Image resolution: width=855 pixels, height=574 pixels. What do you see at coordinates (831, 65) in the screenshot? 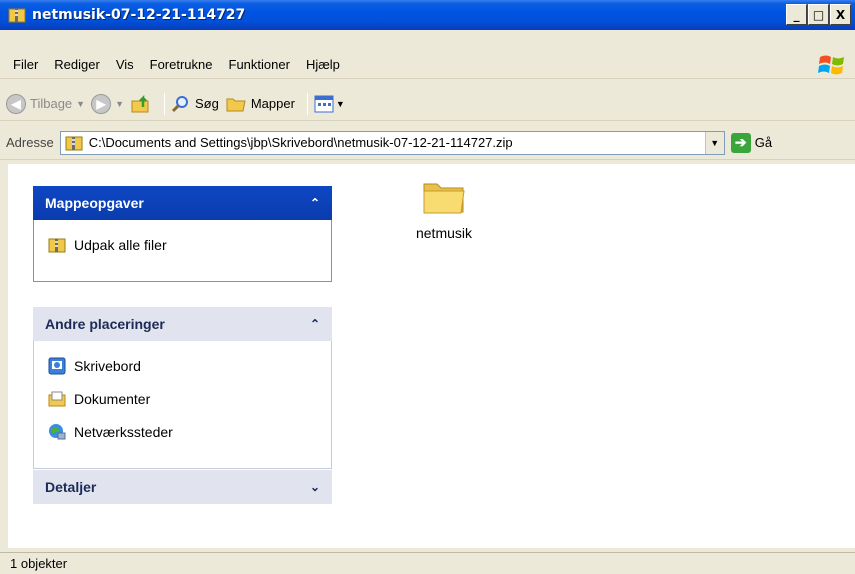
I see `windows-logo-icon` at bounding box center [831, 65].